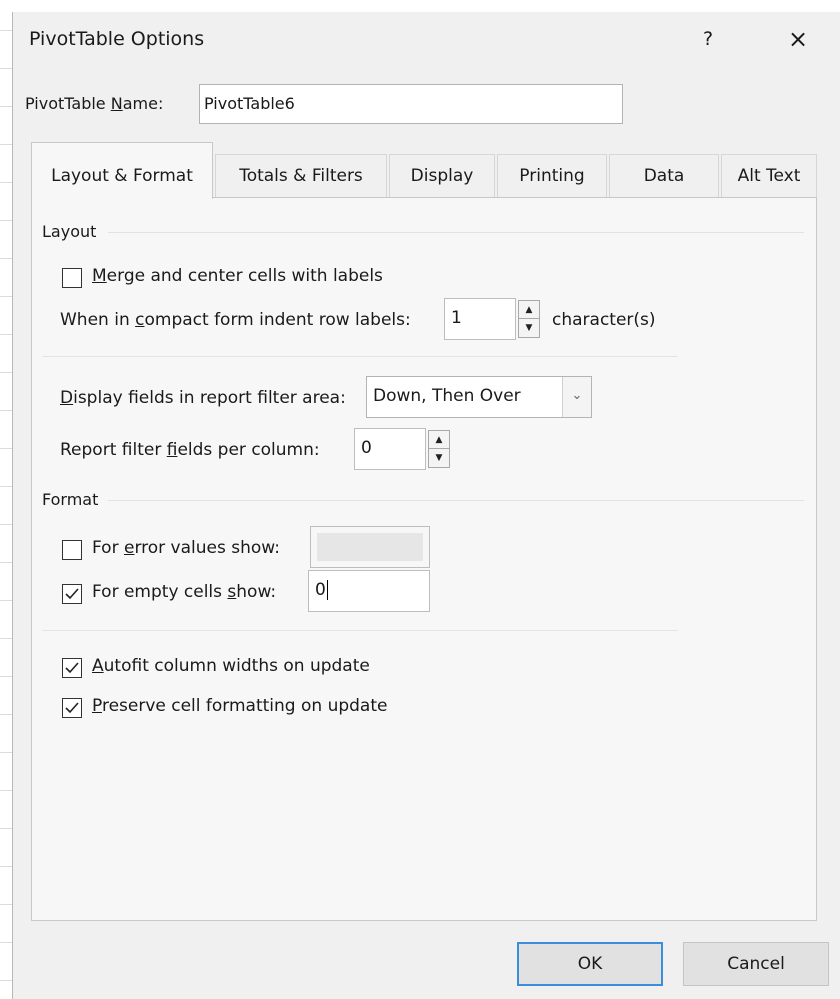  What do you see at coordinates (798, 39) in the screenshot?
I see `close-button: ×` at bounding box center [798, 39].